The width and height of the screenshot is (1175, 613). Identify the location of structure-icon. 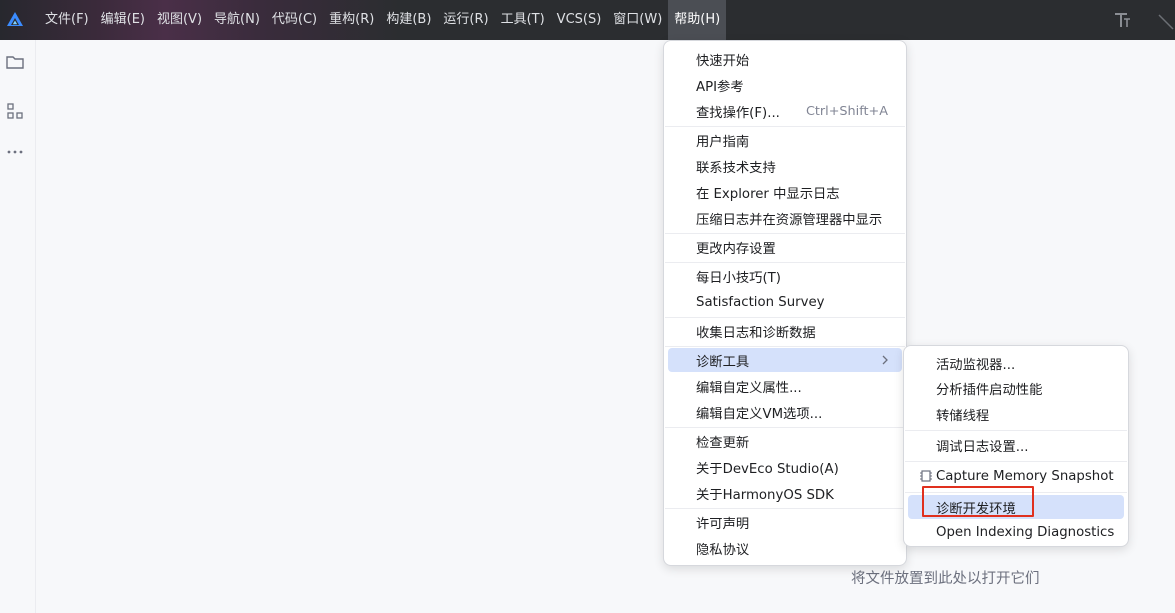
(15, 112).